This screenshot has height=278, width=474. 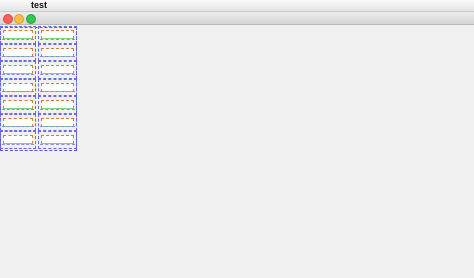 I want to click on field-grid, so click(x=40, y=90).